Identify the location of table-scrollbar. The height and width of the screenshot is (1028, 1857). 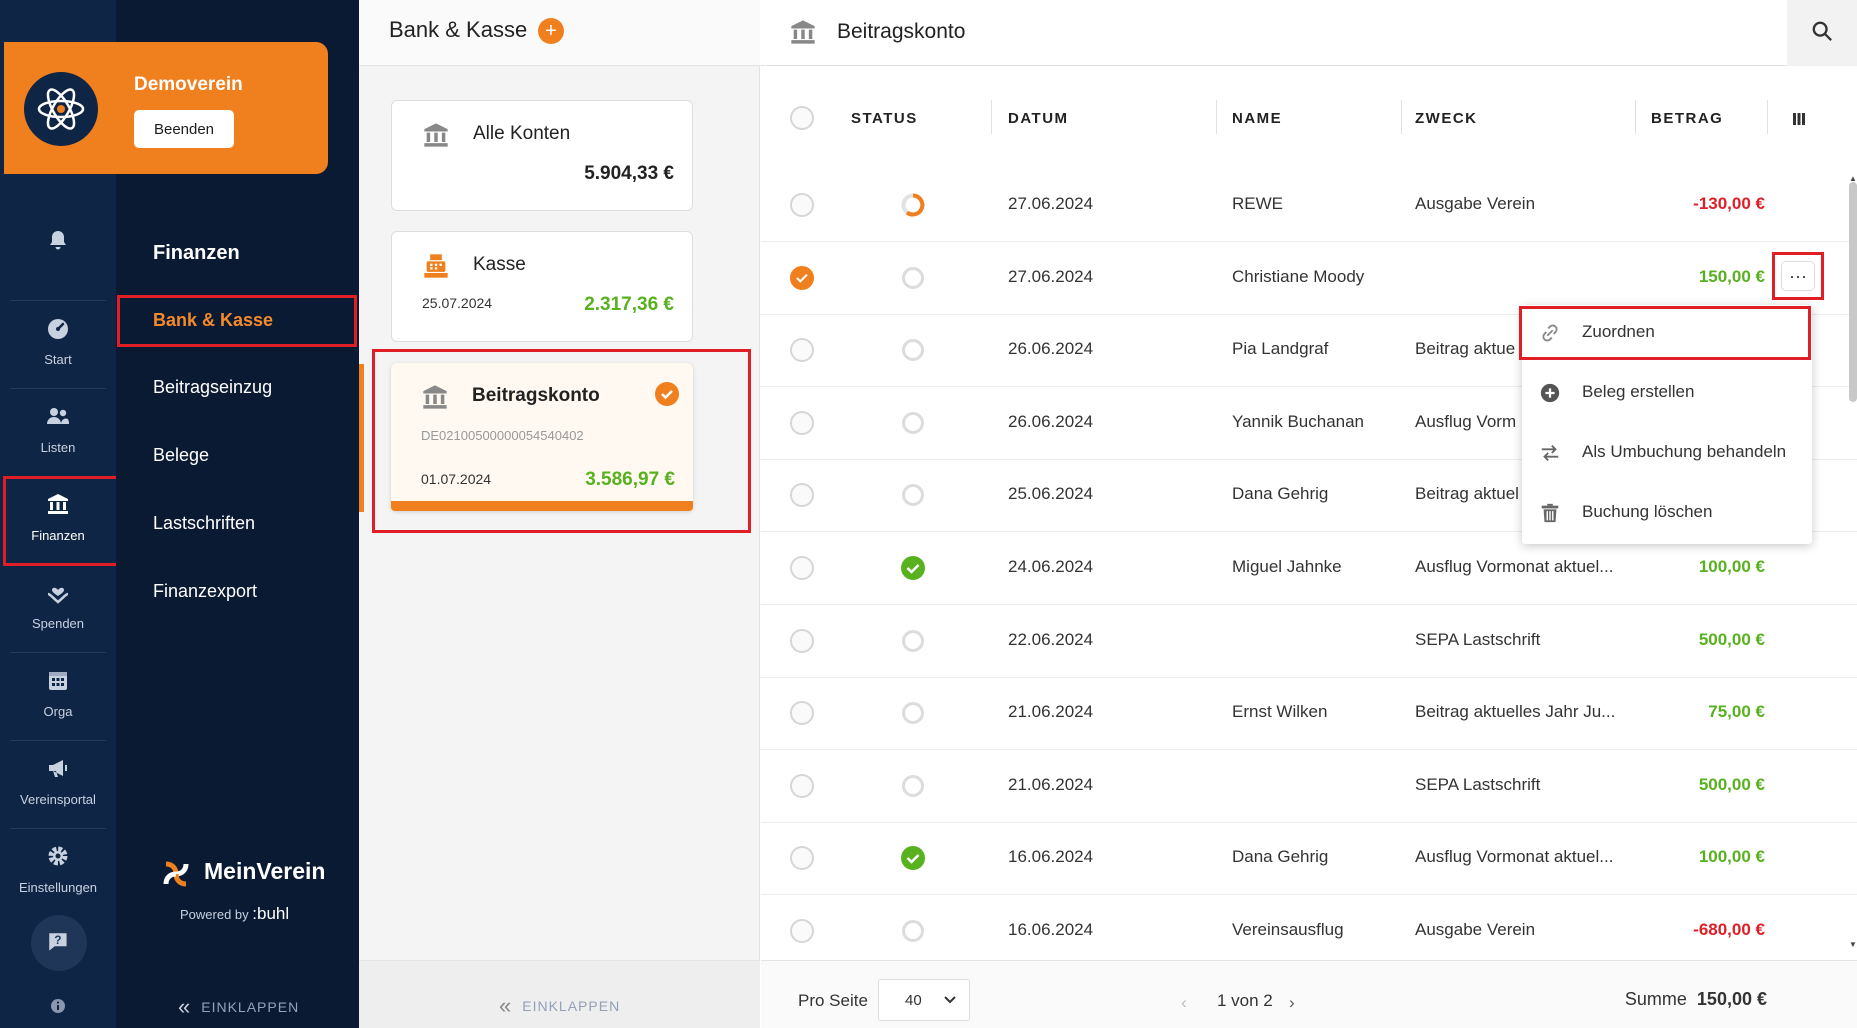
(1853, 292).